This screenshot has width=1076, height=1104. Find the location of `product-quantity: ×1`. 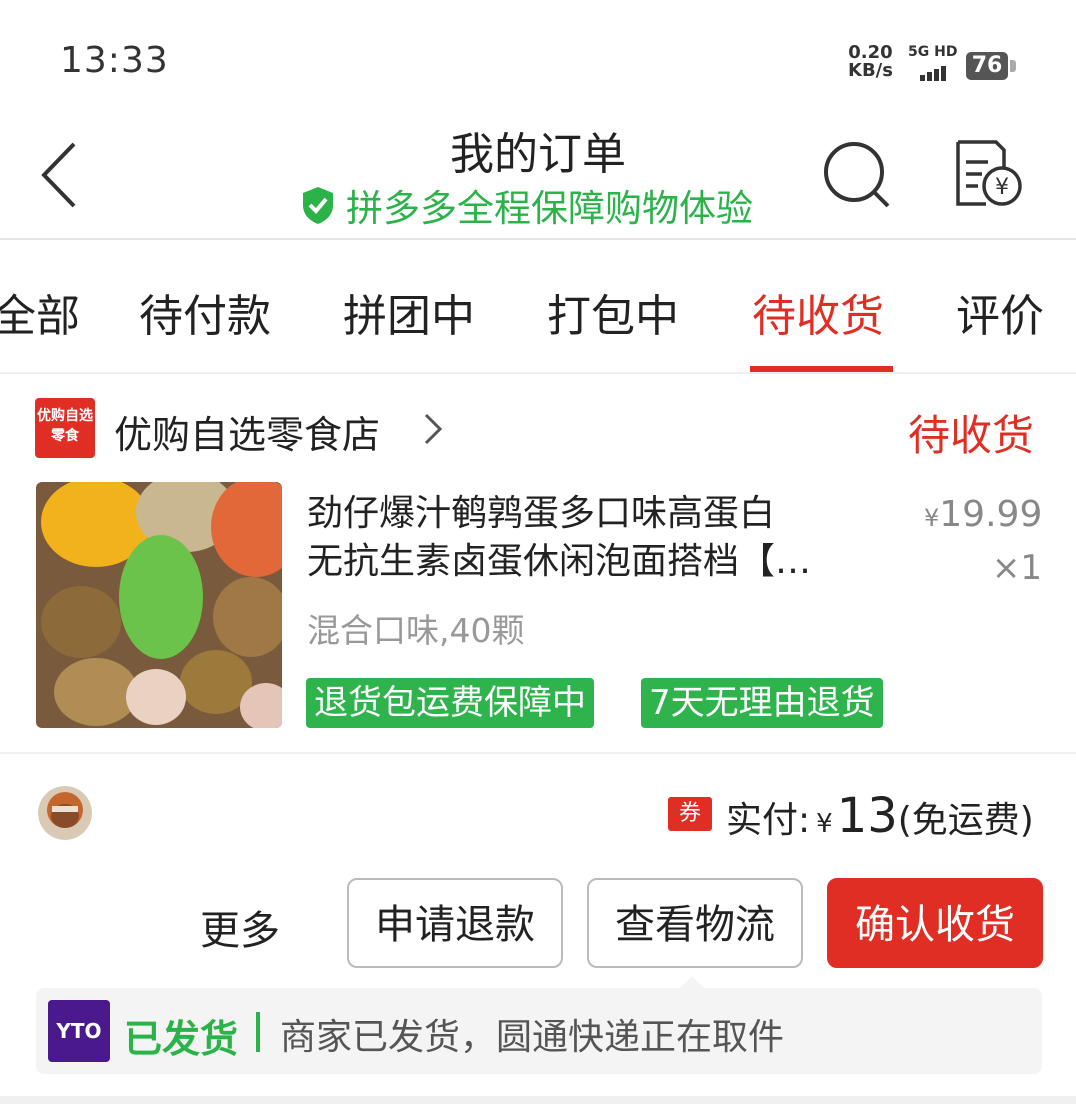

product-quantity: ×1 is located at coordinates (1016, 568).